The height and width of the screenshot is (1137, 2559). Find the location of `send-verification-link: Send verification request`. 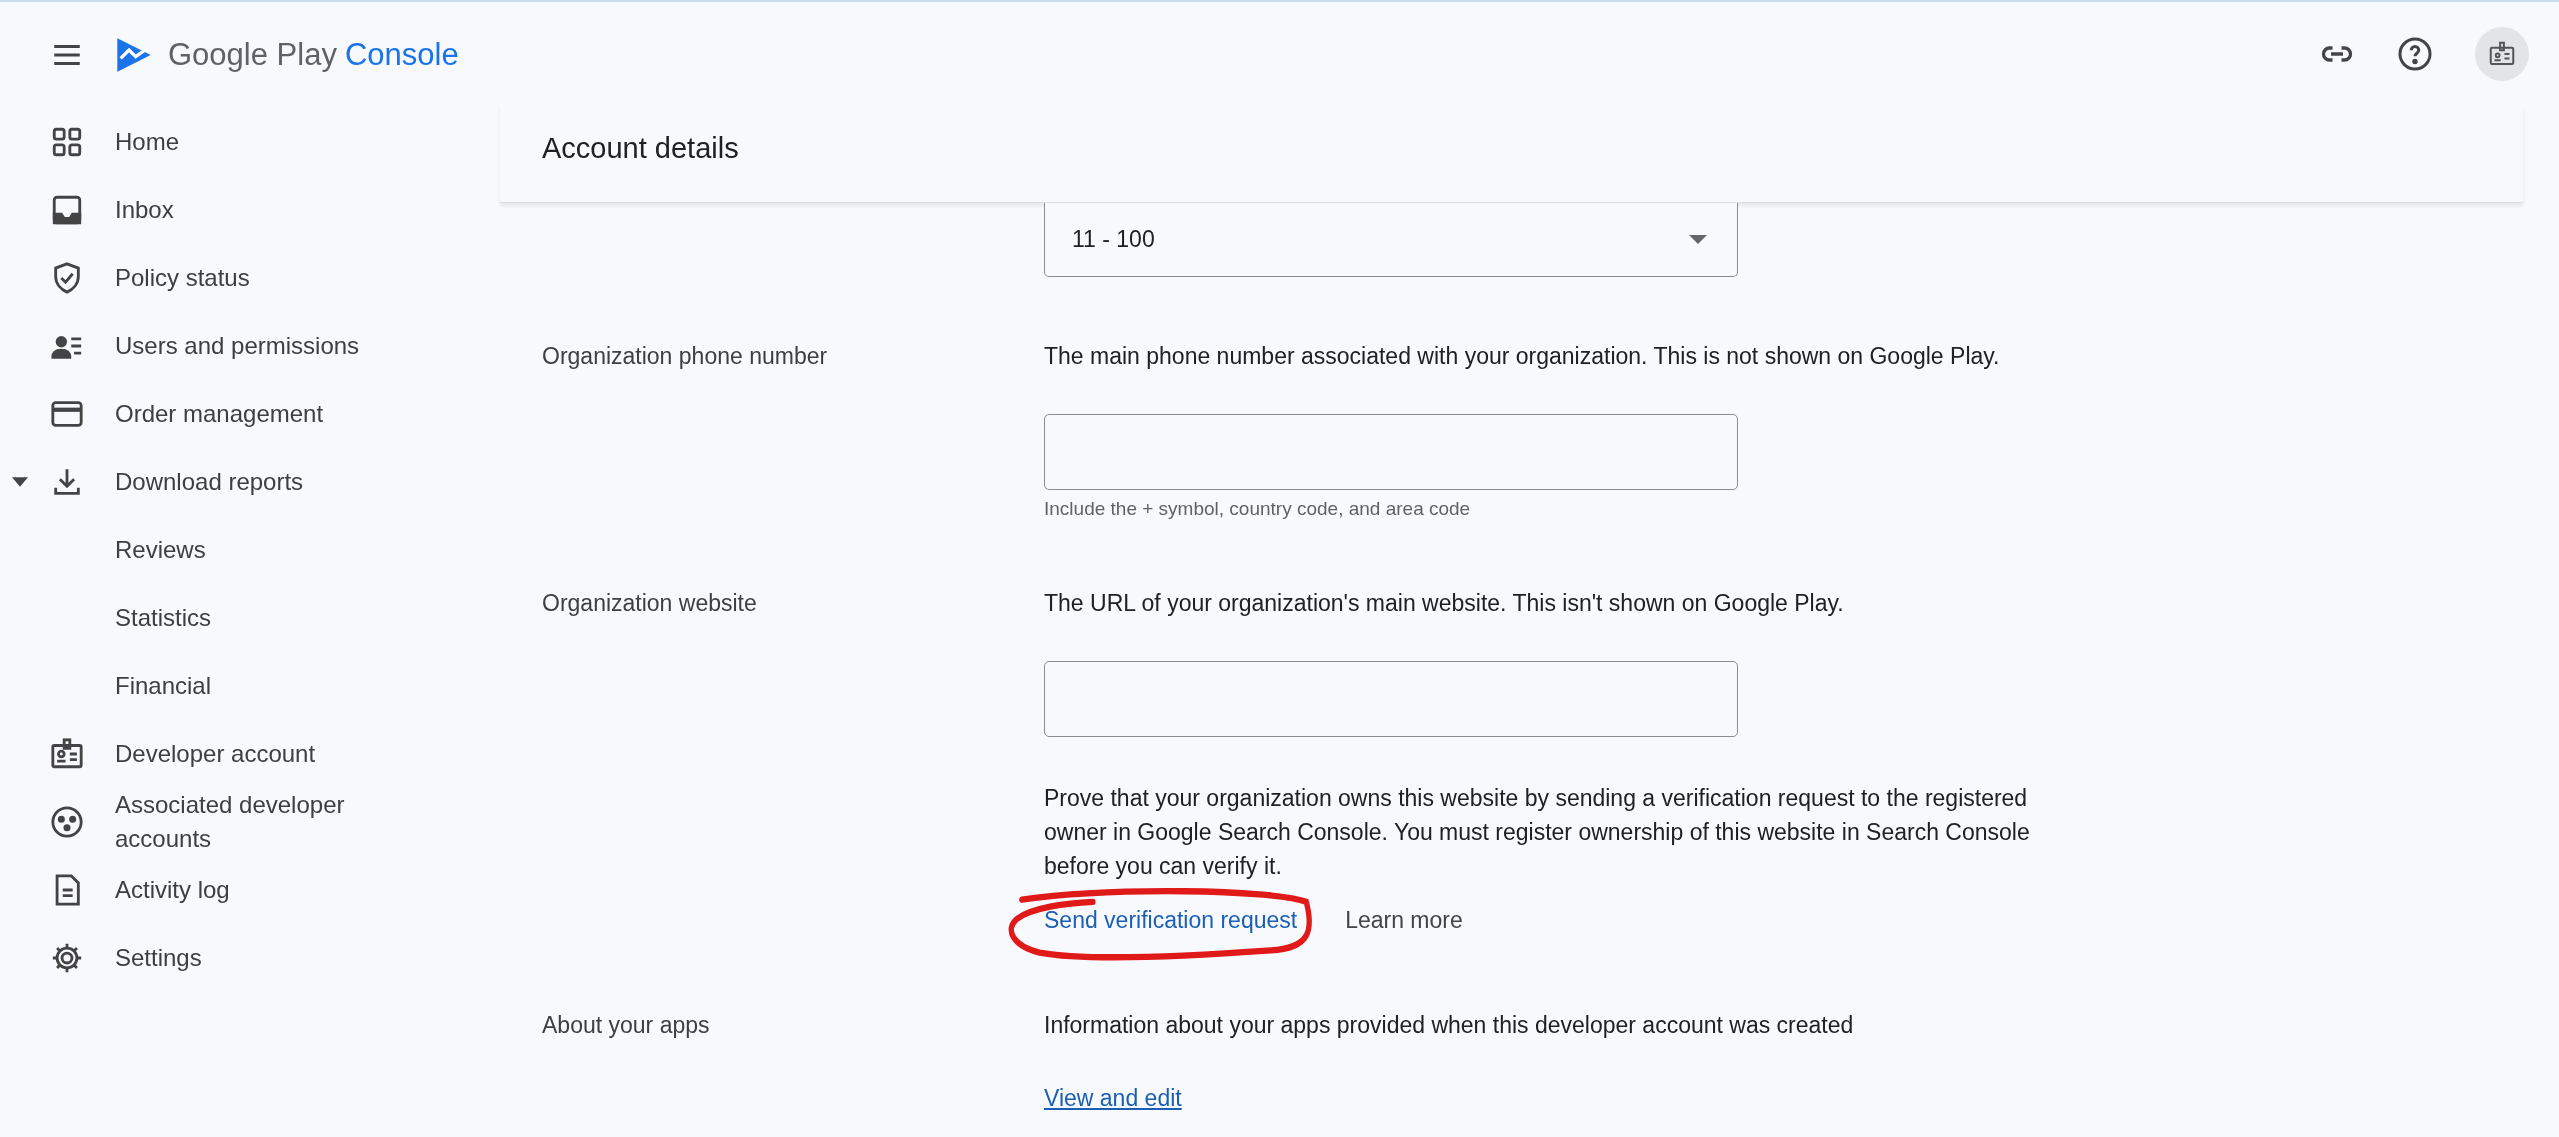

send-verification-link: Send verification request is located at coordinates (1171, 920).